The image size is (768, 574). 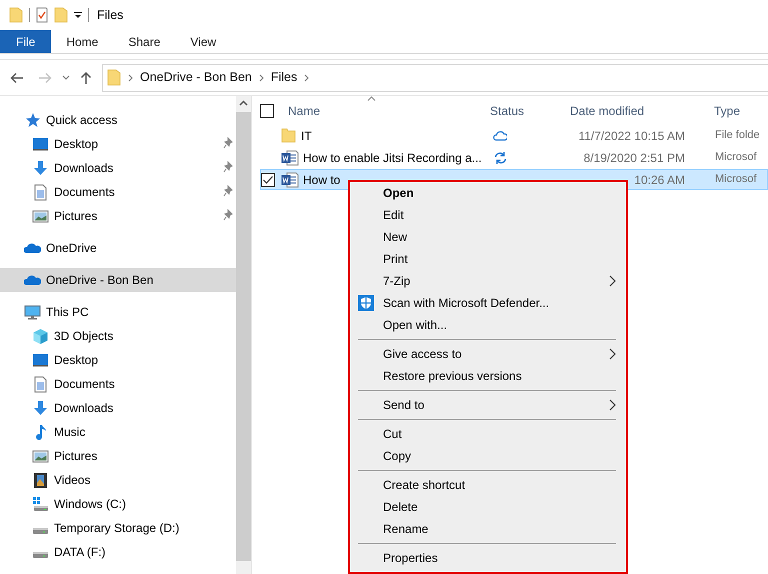 What do you see at coordinates (284, 77) in the screenshot?
I see `breadcrumb: Files` at bounding box center [284, 77].